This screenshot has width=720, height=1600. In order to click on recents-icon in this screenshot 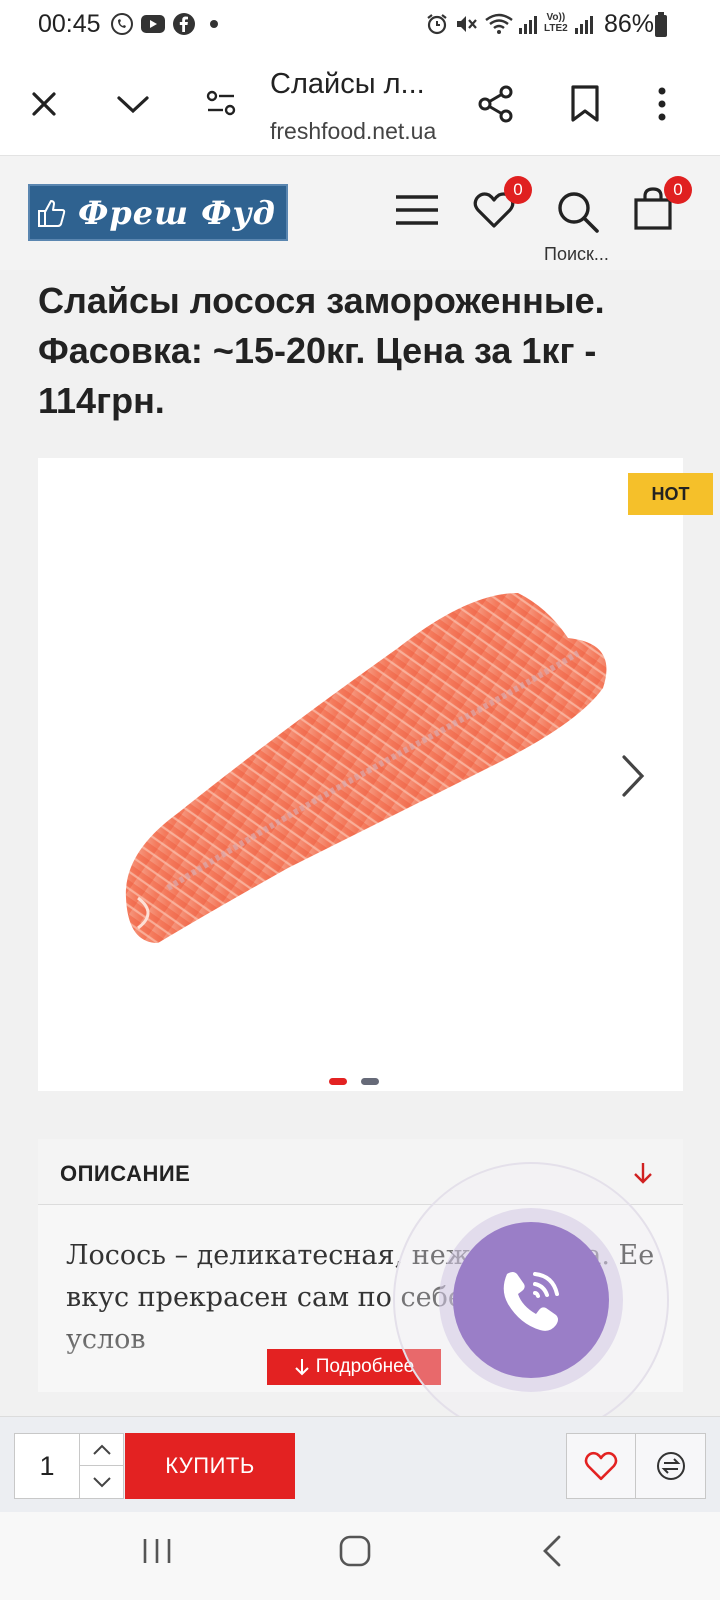, I will do `click(157, 1551)`.